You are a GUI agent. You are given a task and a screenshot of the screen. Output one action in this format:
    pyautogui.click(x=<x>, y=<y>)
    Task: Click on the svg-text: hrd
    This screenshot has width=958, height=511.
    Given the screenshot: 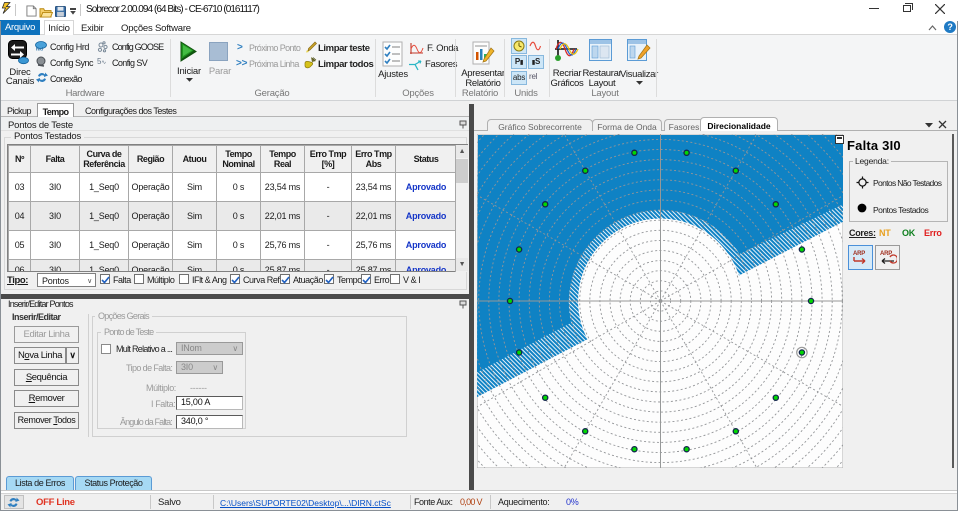 What is the action you would take?
    pyautogui.click(x=39, y=49)
    